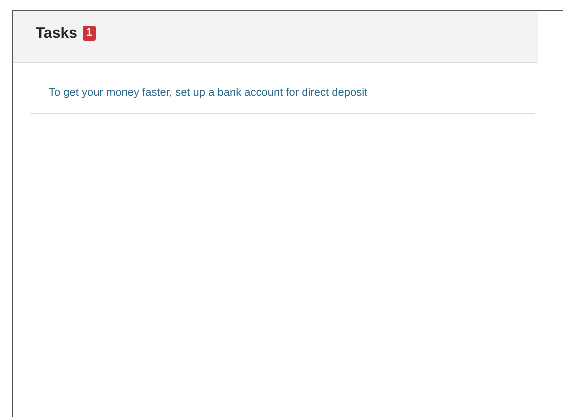 The width and height of the screenshot is (563, 417). What do you see at coordinates (282, 93) in the screenshot?
I see `task-link: To get your money faster, set up a bank account for direct deposit` at bounding box center [282, 93].